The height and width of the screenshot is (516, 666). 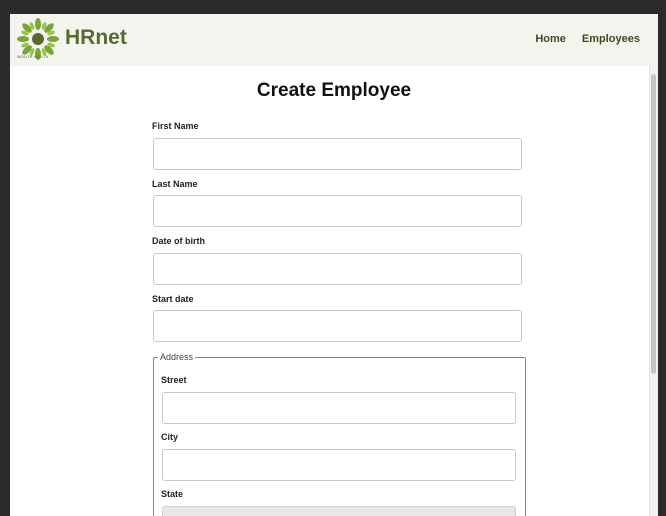 What do you see at coordinates (178, 241) in the screenshot?
I see `date-of-birth-label: Date of birth` at bounding box center [178, 241].